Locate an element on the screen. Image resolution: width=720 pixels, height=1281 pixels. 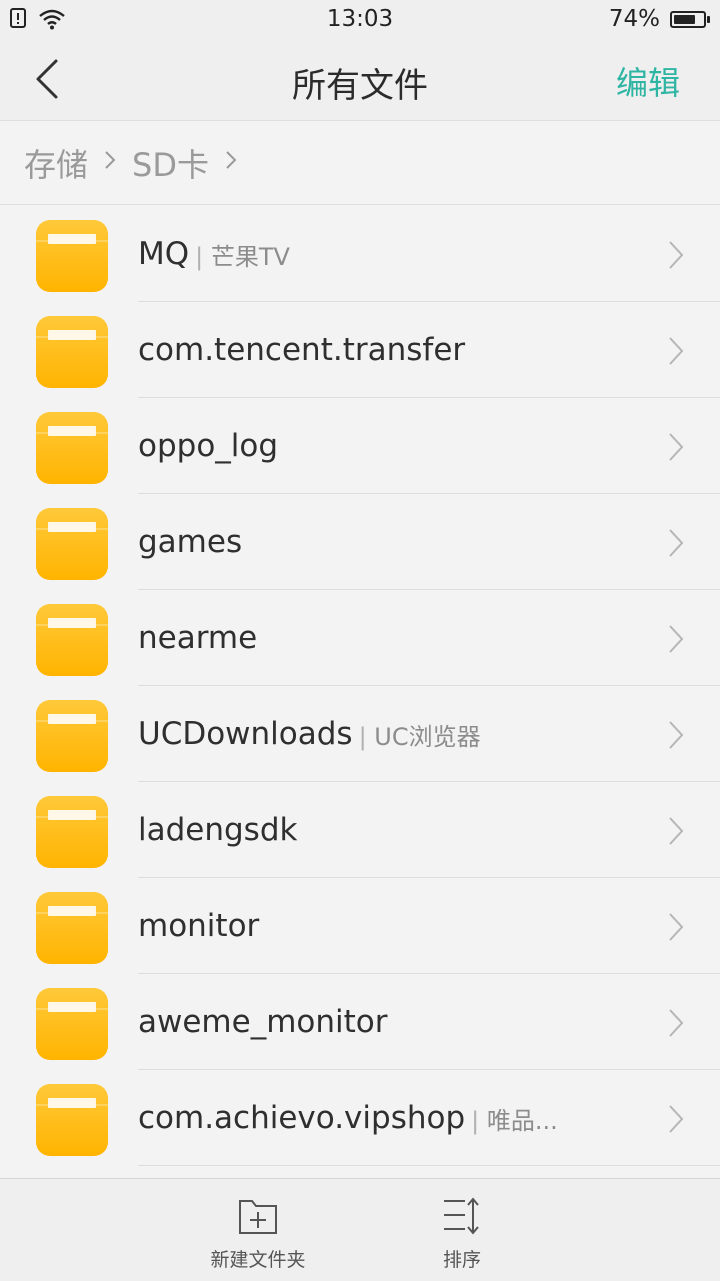
file-name: com.tencent.transfer is located at coordinates (302, 350).